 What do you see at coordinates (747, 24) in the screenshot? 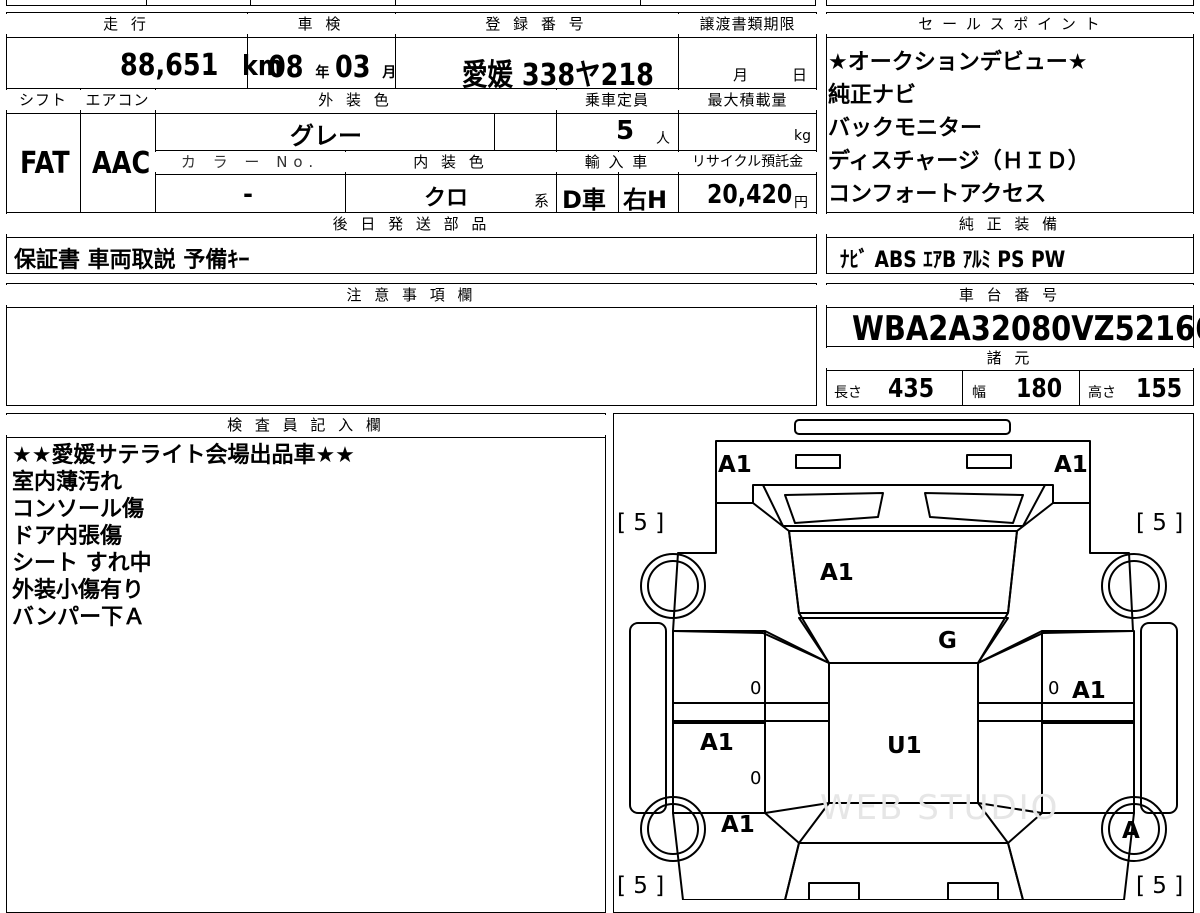
I see `transfer-deadline-header: 譲渡書類期限` at bounding box center [747, 24].